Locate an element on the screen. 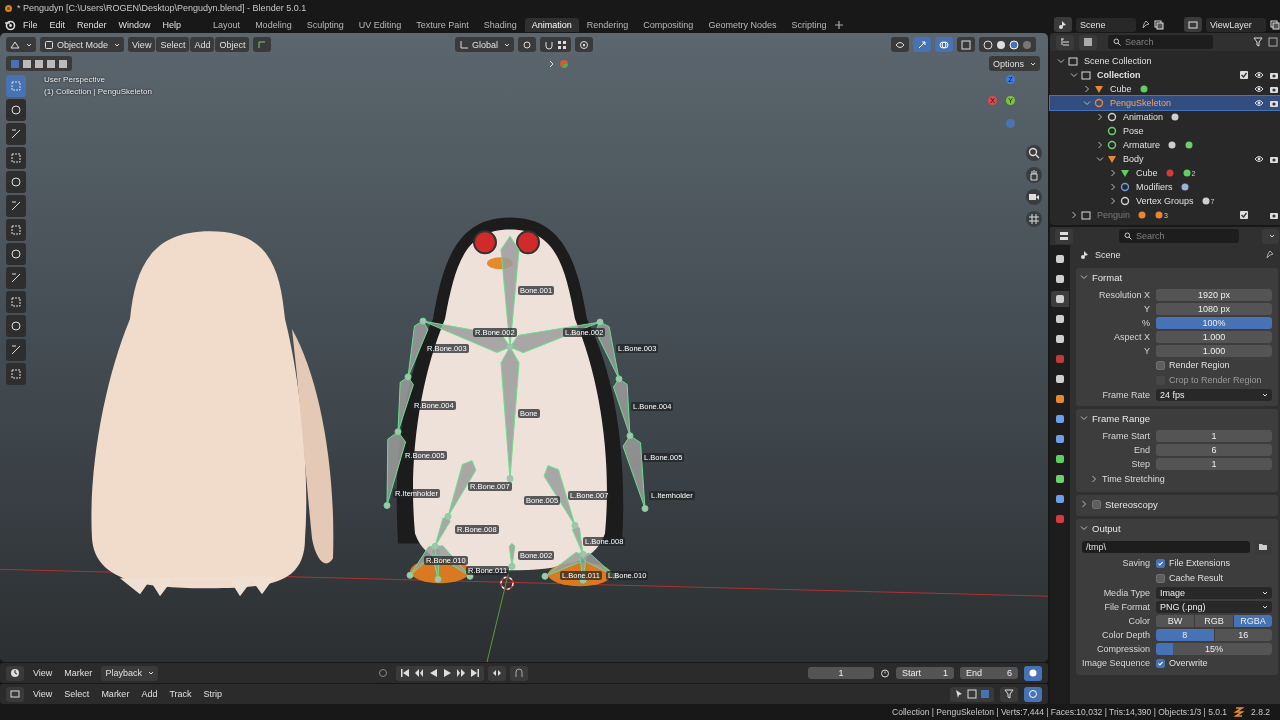  dropdown: 24 fps is located at coordinates (1214, 394).